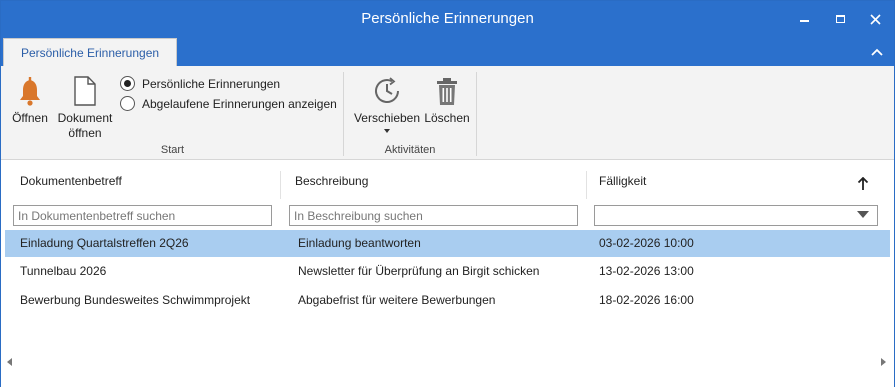 The height and width of the screenshot is (387, 895). Describe the element at coordinates (877, 52) in the screenshot. I see `collapse-ribbon-chevron-icon` at that location.